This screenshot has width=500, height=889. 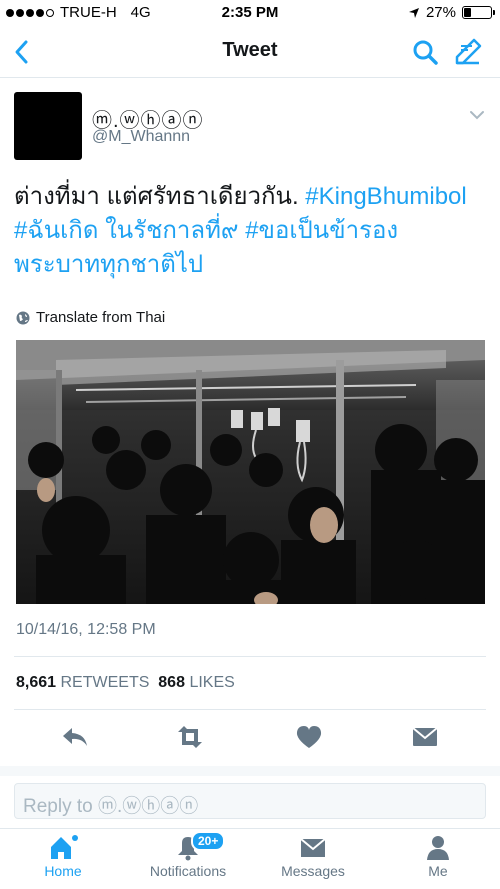 I want to click on avatar, so click(x=48, y=126).